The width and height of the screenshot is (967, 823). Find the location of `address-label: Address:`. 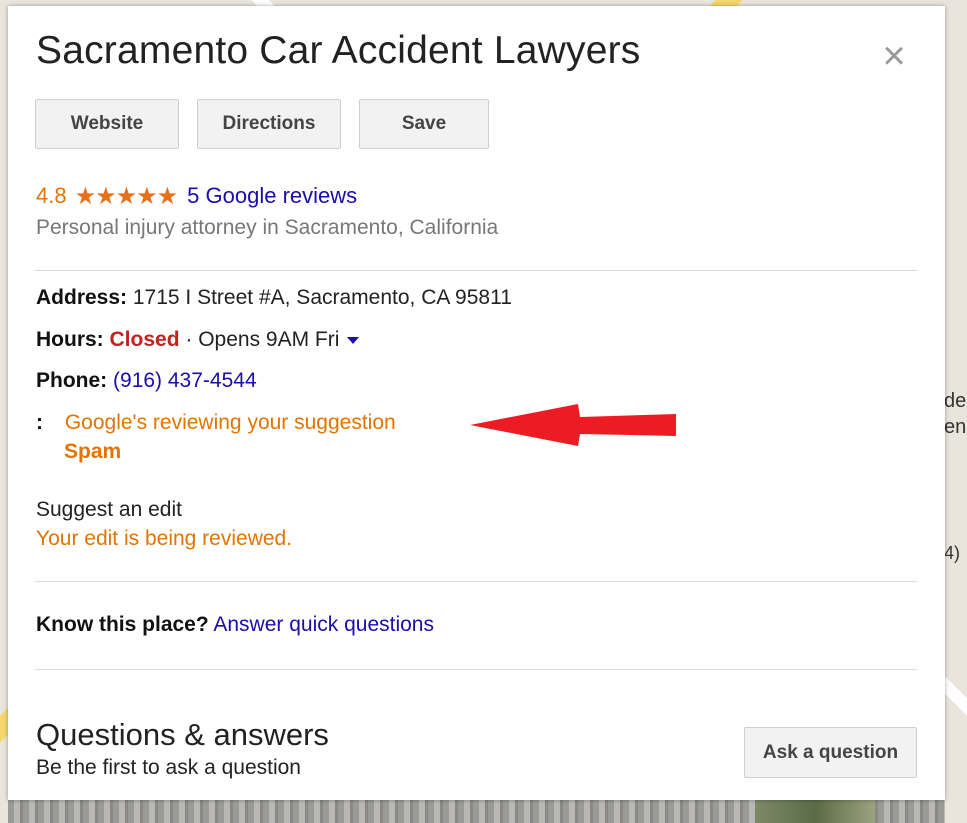

address-label: Address: is located at coordinates (82, 297).